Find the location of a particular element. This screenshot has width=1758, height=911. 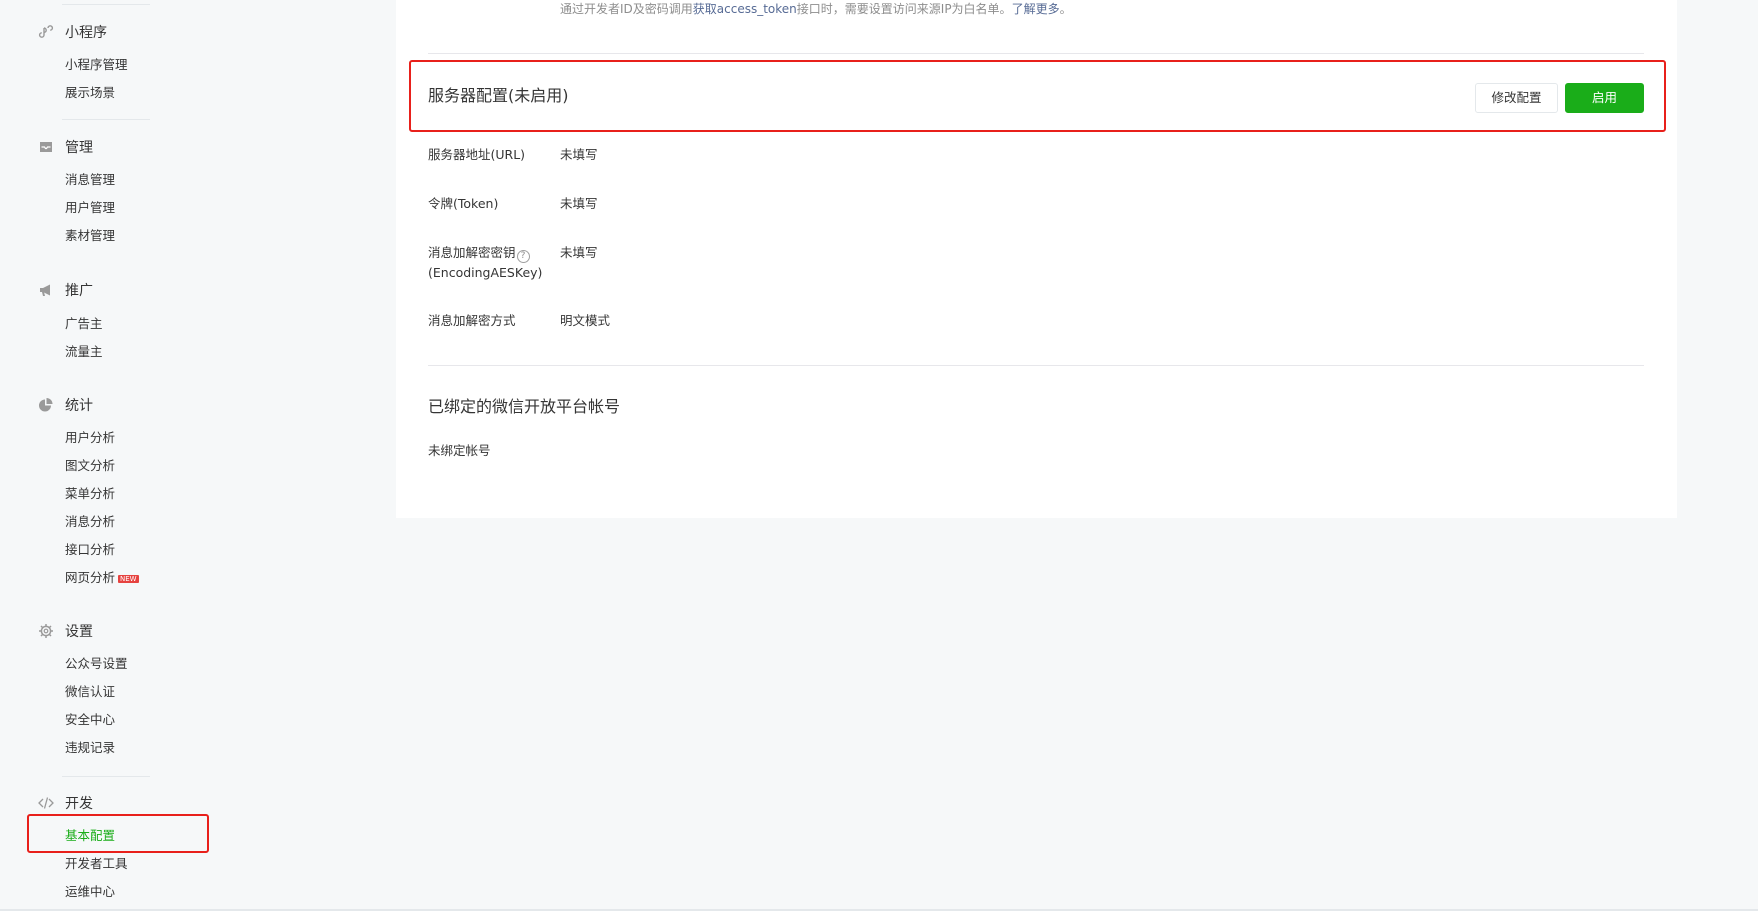

nav-group-header: 小程序 is located at coordinates (72, 32).